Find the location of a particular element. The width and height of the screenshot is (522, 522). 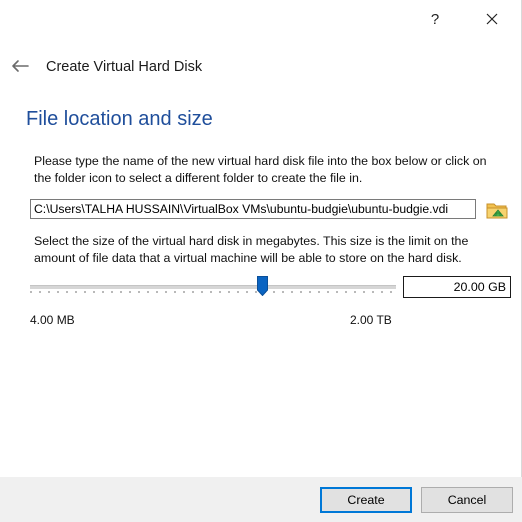

back-button is located at coordinates (20, 66).